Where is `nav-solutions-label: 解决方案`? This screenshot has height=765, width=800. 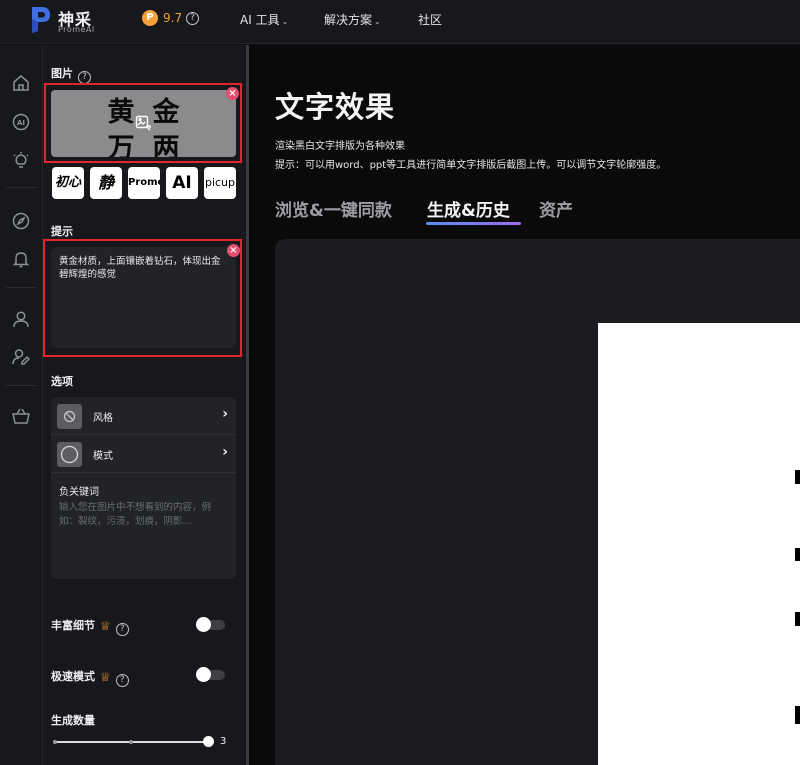 nav-solutions-label: 解决方案 is located at coordinates (348, 20).